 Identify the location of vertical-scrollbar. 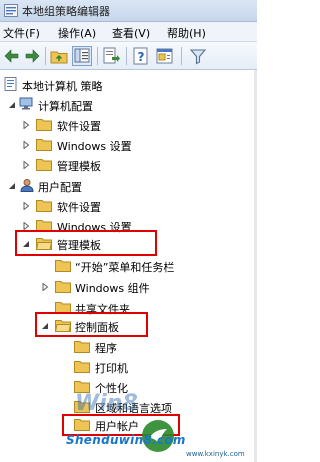
(255, 266).